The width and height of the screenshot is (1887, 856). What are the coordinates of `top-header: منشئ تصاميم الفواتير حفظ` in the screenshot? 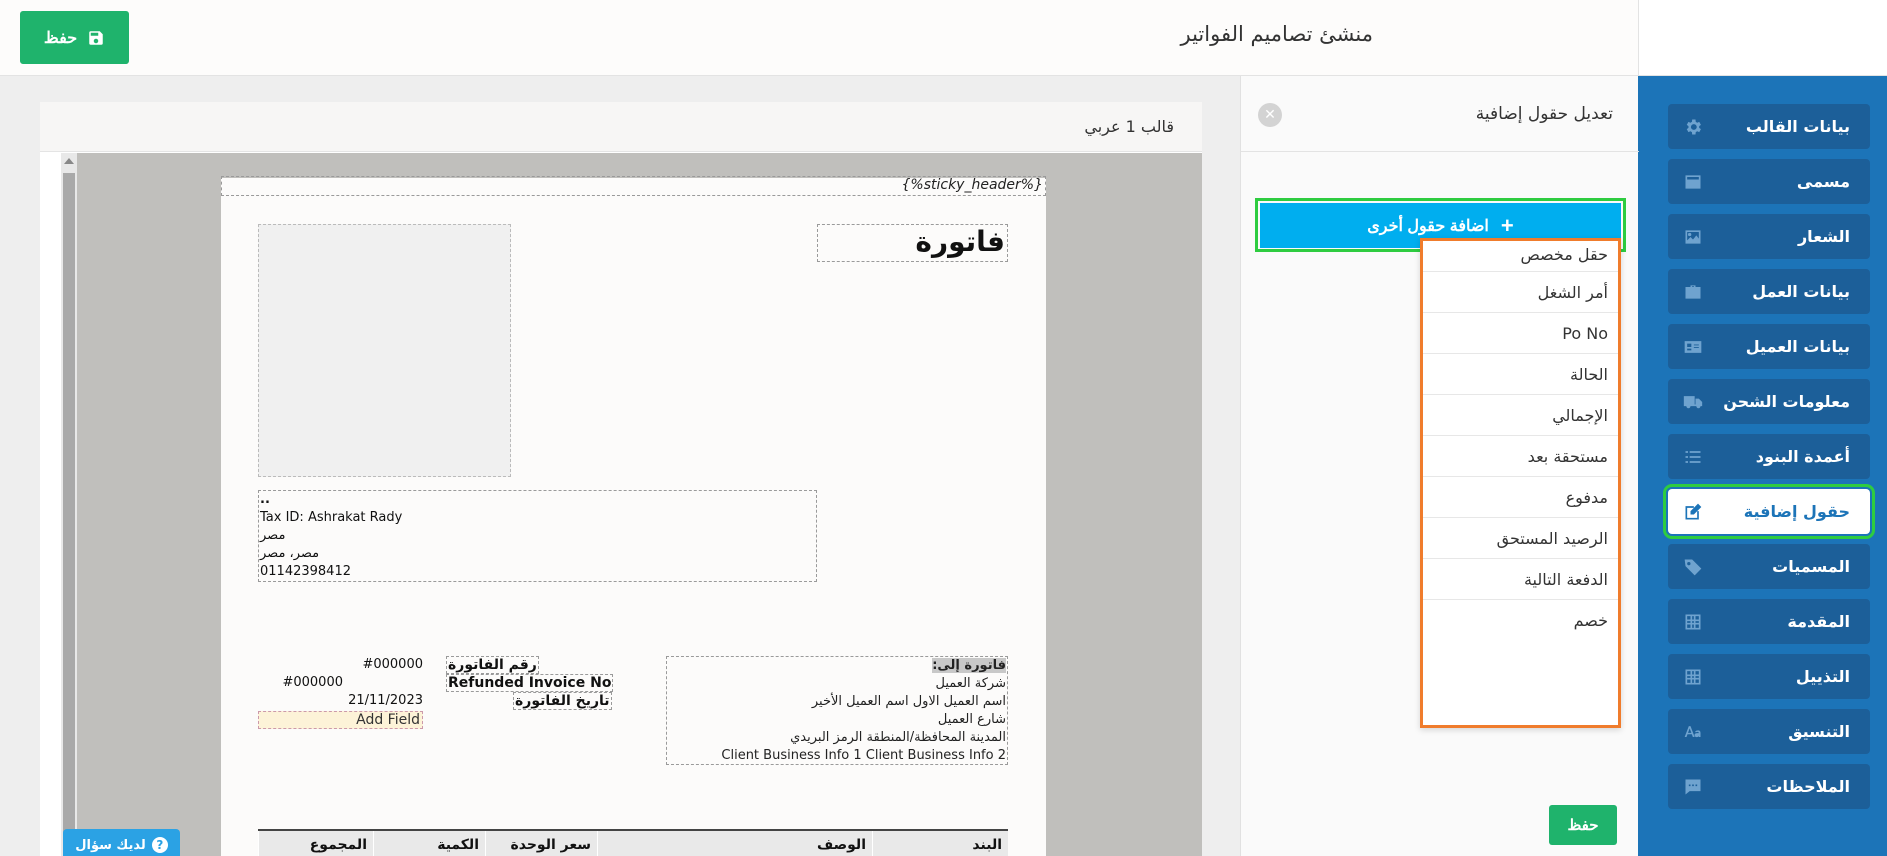 It's located at (819, 38).